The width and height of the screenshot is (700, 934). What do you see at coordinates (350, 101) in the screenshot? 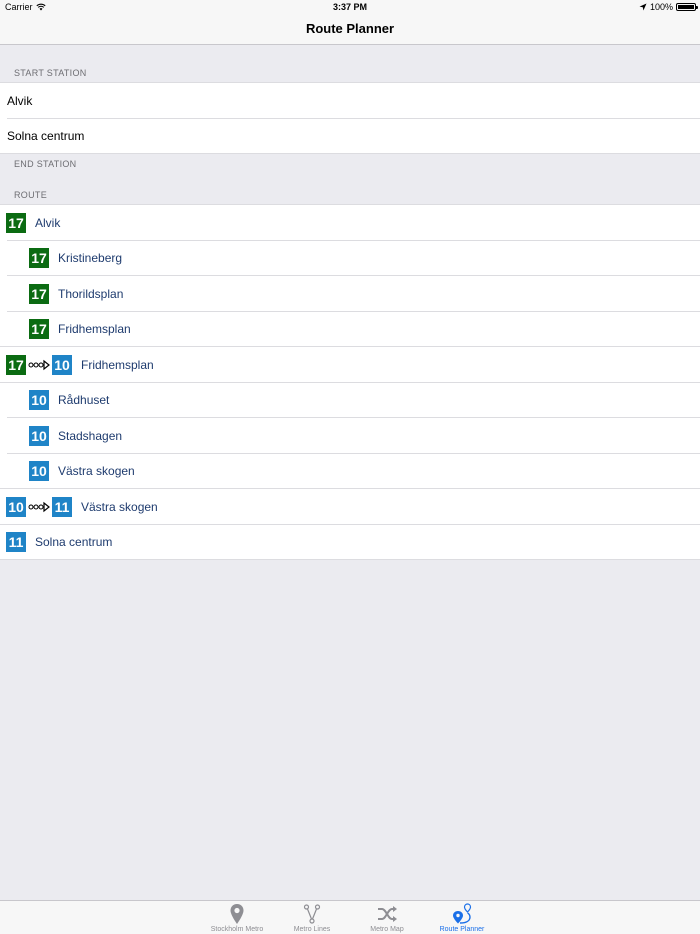
I see `start-station-cell: Alvik` at bounding box center [350, 101].